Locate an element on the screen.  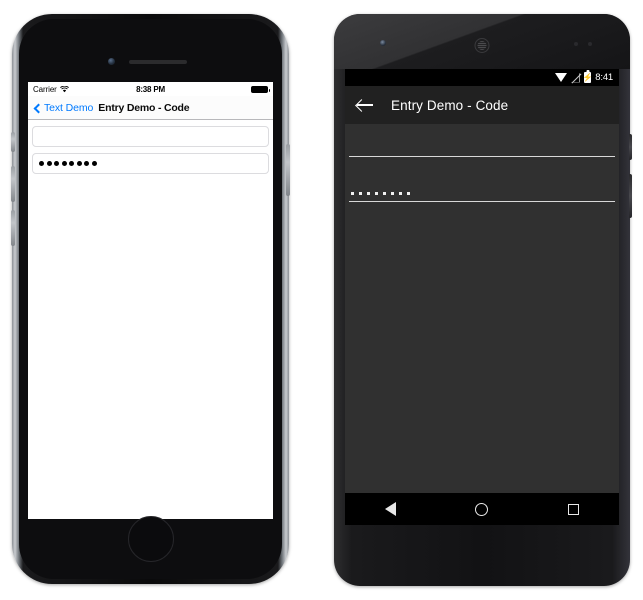
ios-status-left: Carrier is located at coordinates (51, 89).